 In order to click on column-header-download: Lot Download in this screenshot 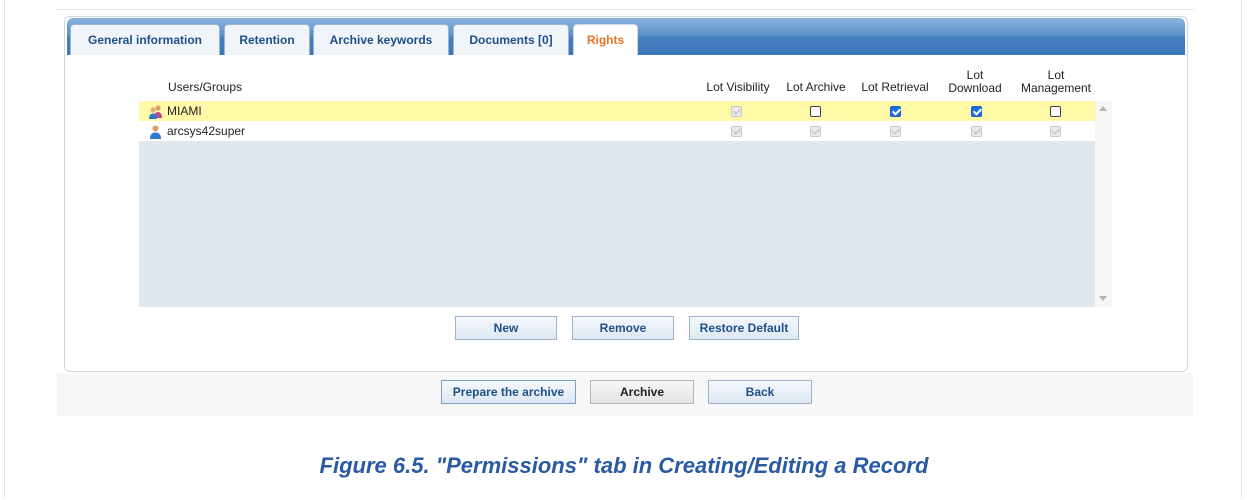, I will do `click(975, 82)`.